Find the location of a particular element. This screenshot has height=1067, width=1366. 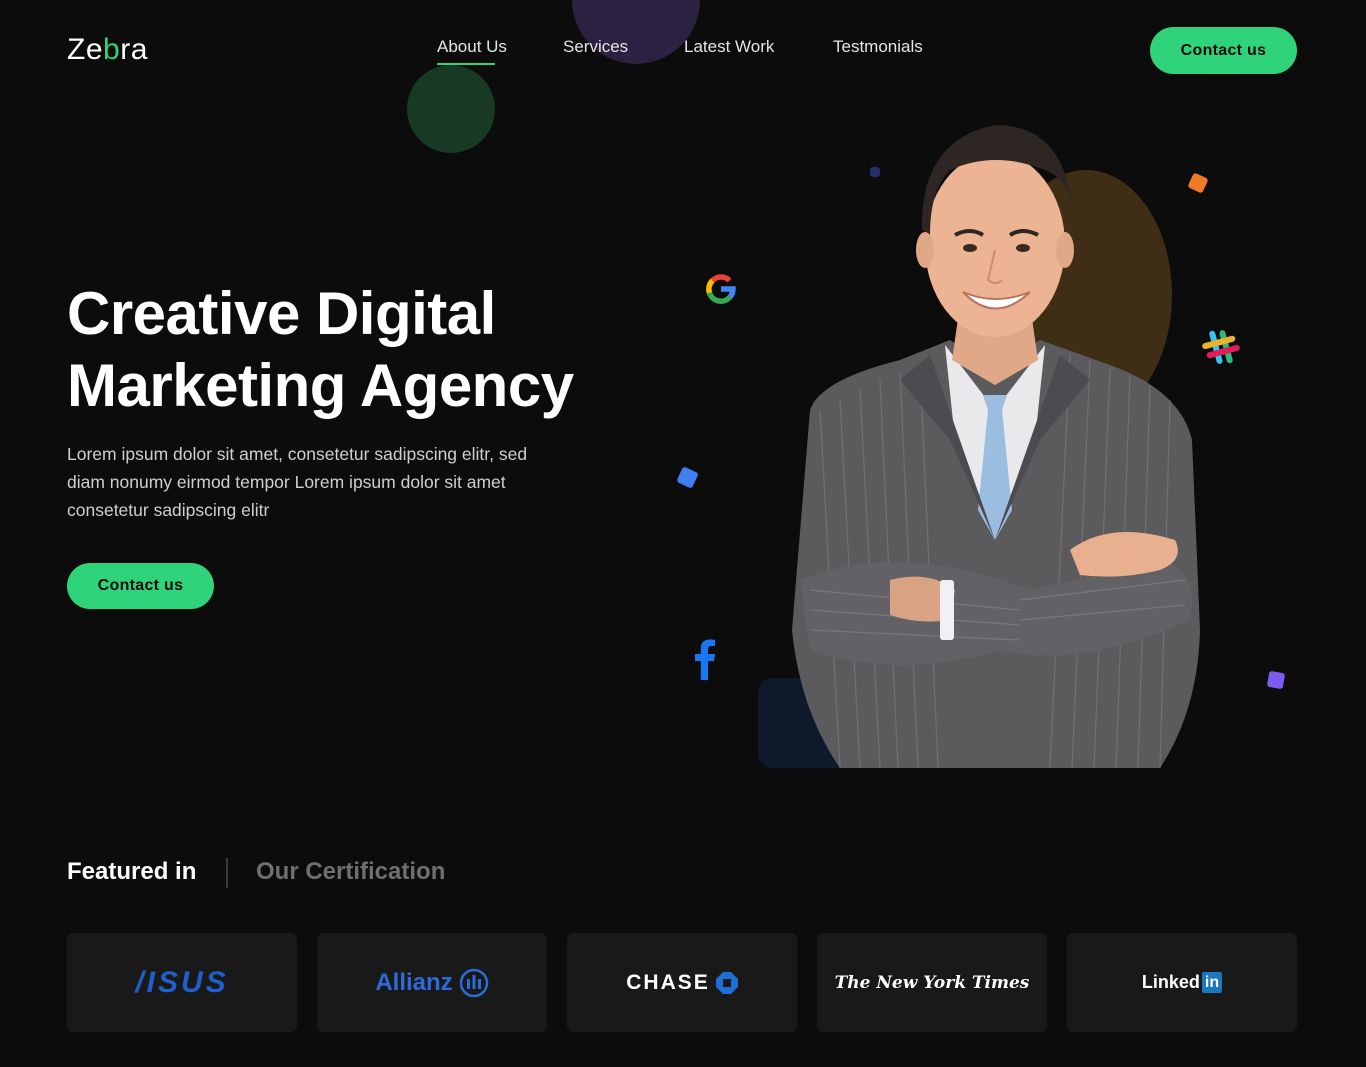

allianz-emblem-icon is located at coordinates (473, 982).